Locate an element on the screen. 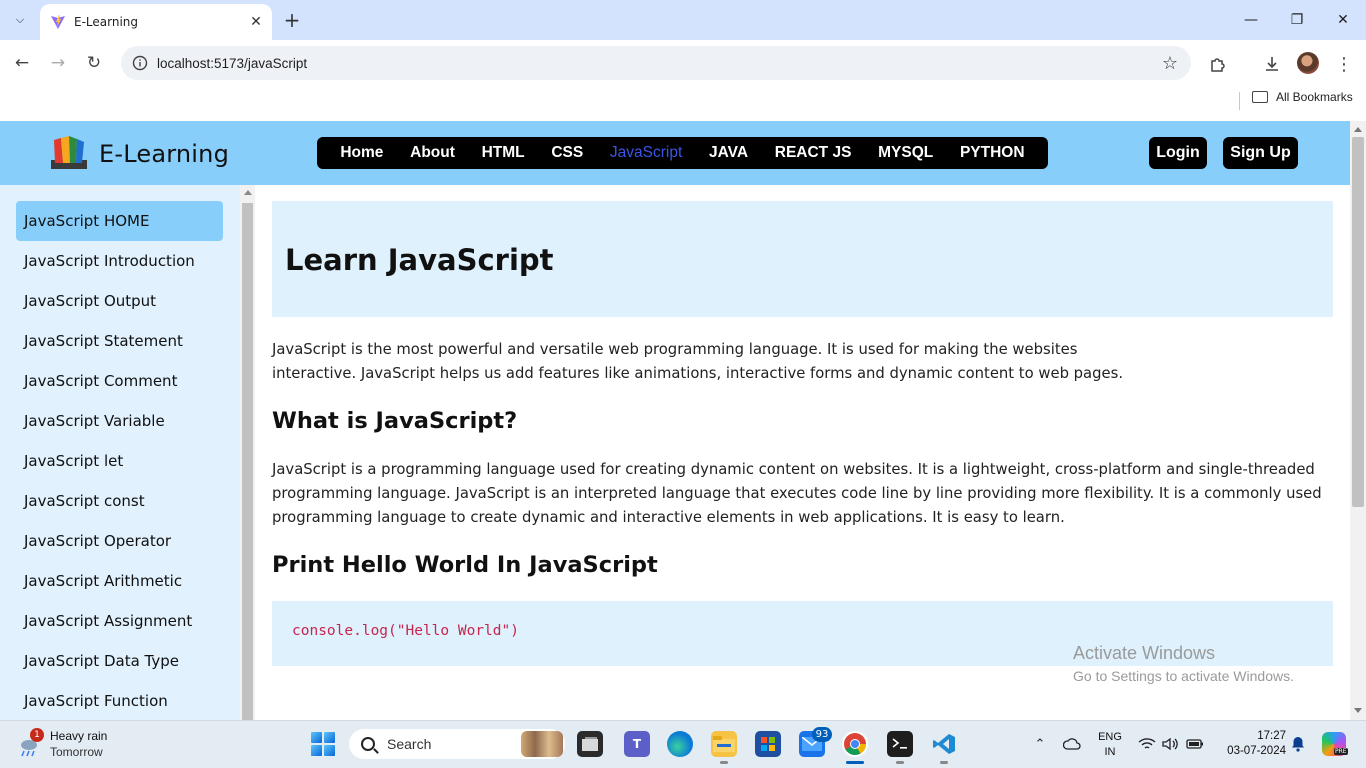 The height and width of the screenshot is (768, 1366). wifi-icon is located at coordinates (1147, 744).